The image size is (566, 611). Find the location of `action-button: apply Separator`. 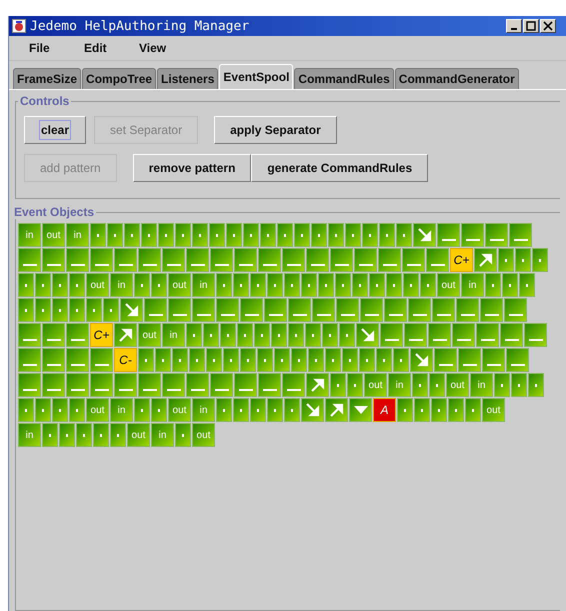

action-button: apply Separator is located at coordinates (275, 130).